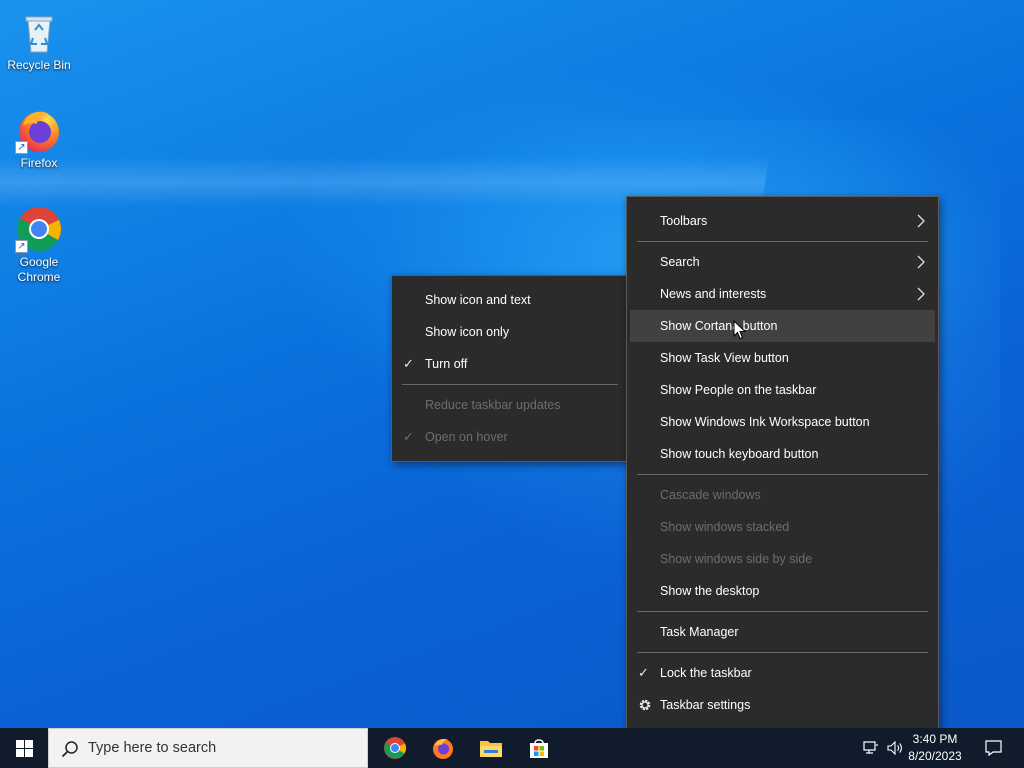 The image size is (1024, 768). I want to click on search-icon, so click(69, 749).